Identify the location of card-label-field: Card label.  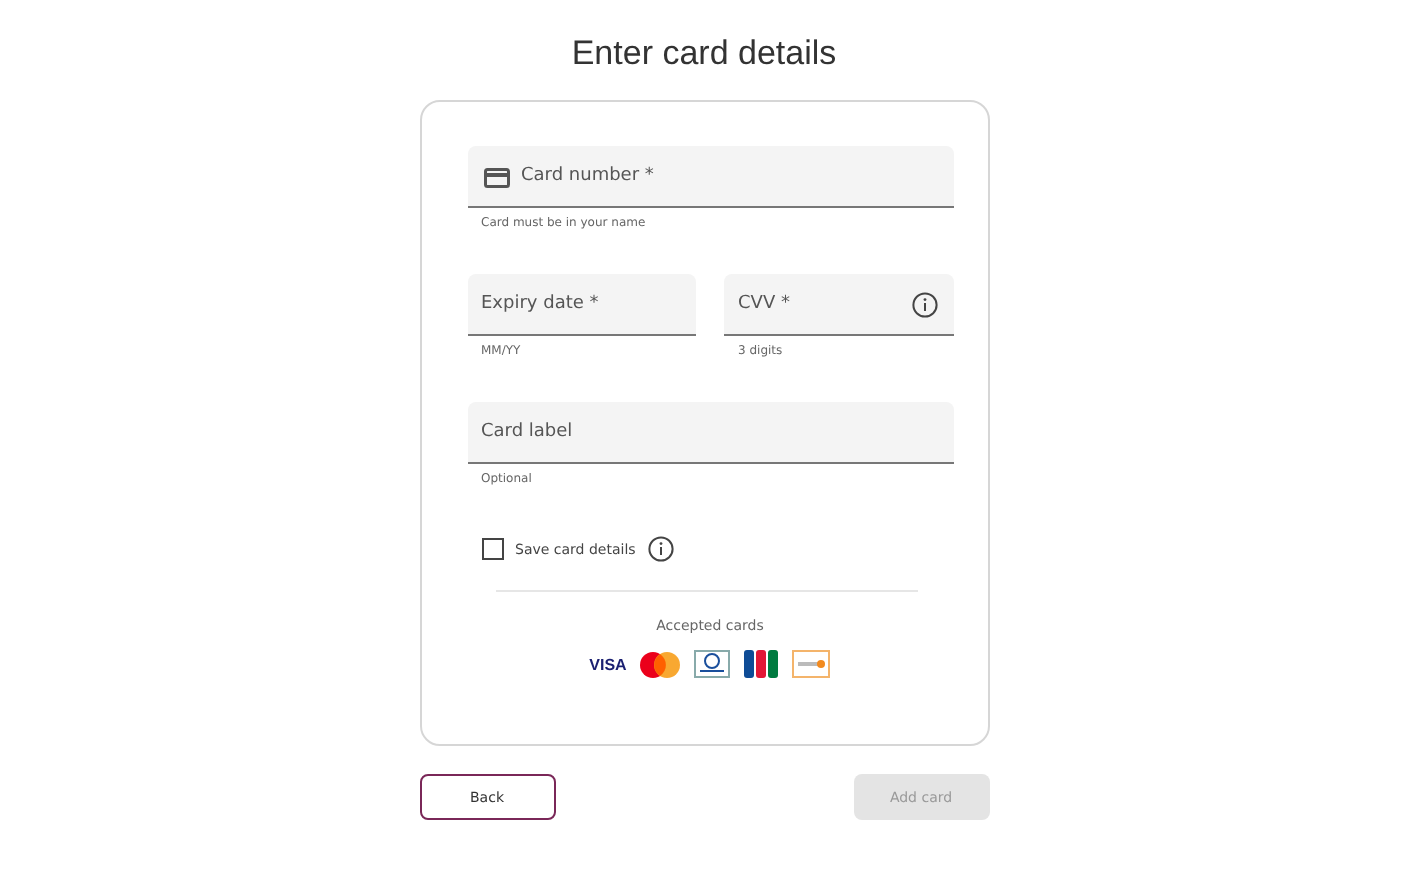
(710, 433).